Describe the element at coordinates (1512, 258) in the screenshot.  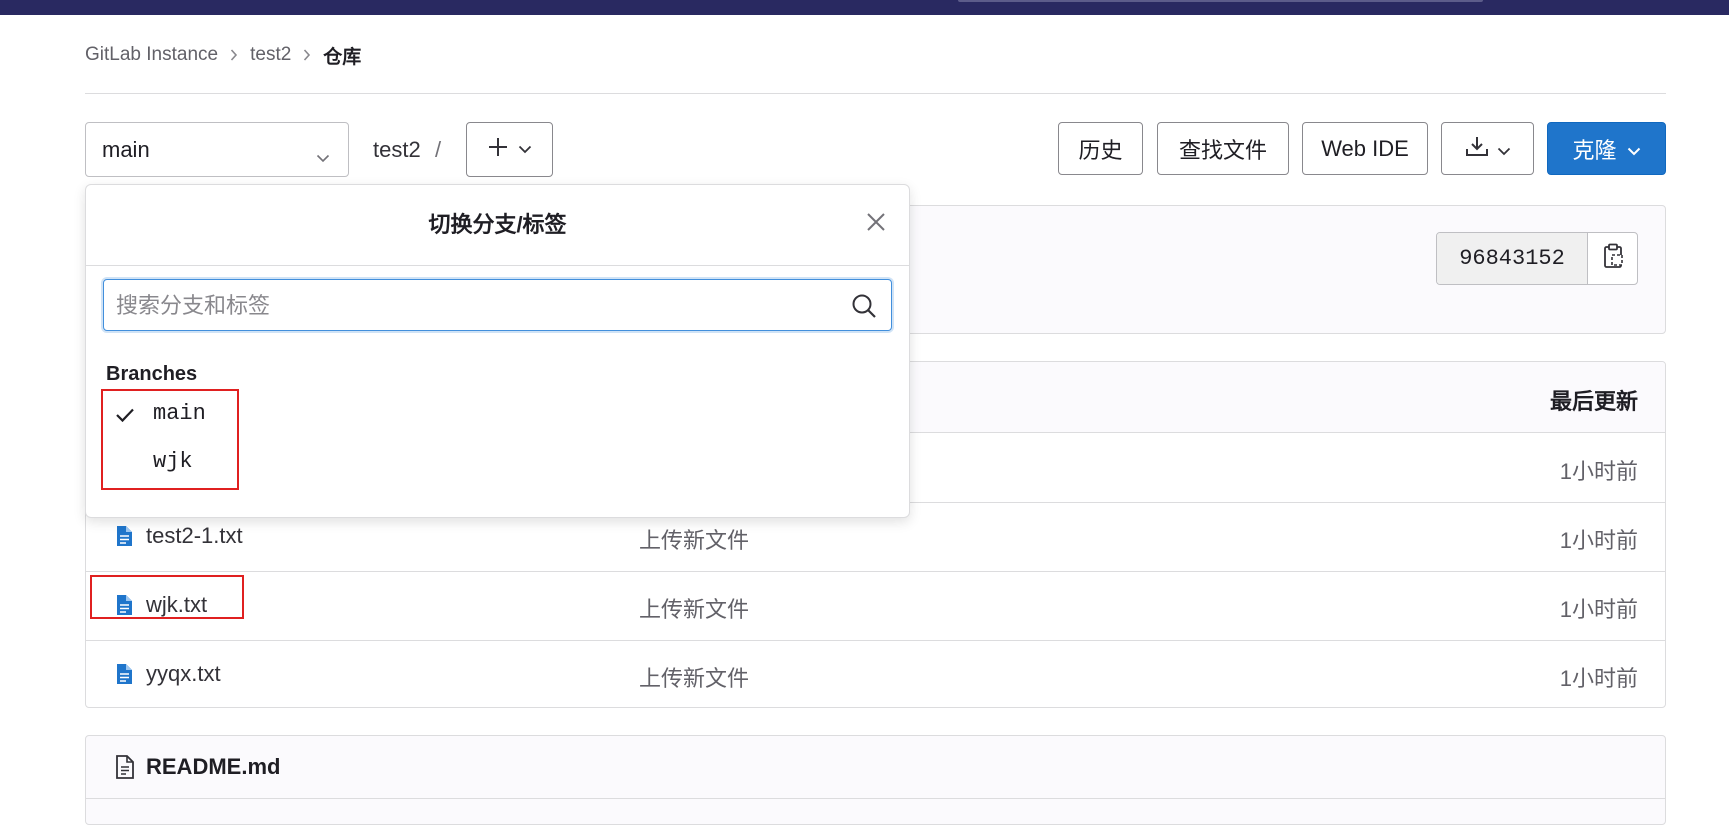
I see `commit-sha: 96843152` at that location.